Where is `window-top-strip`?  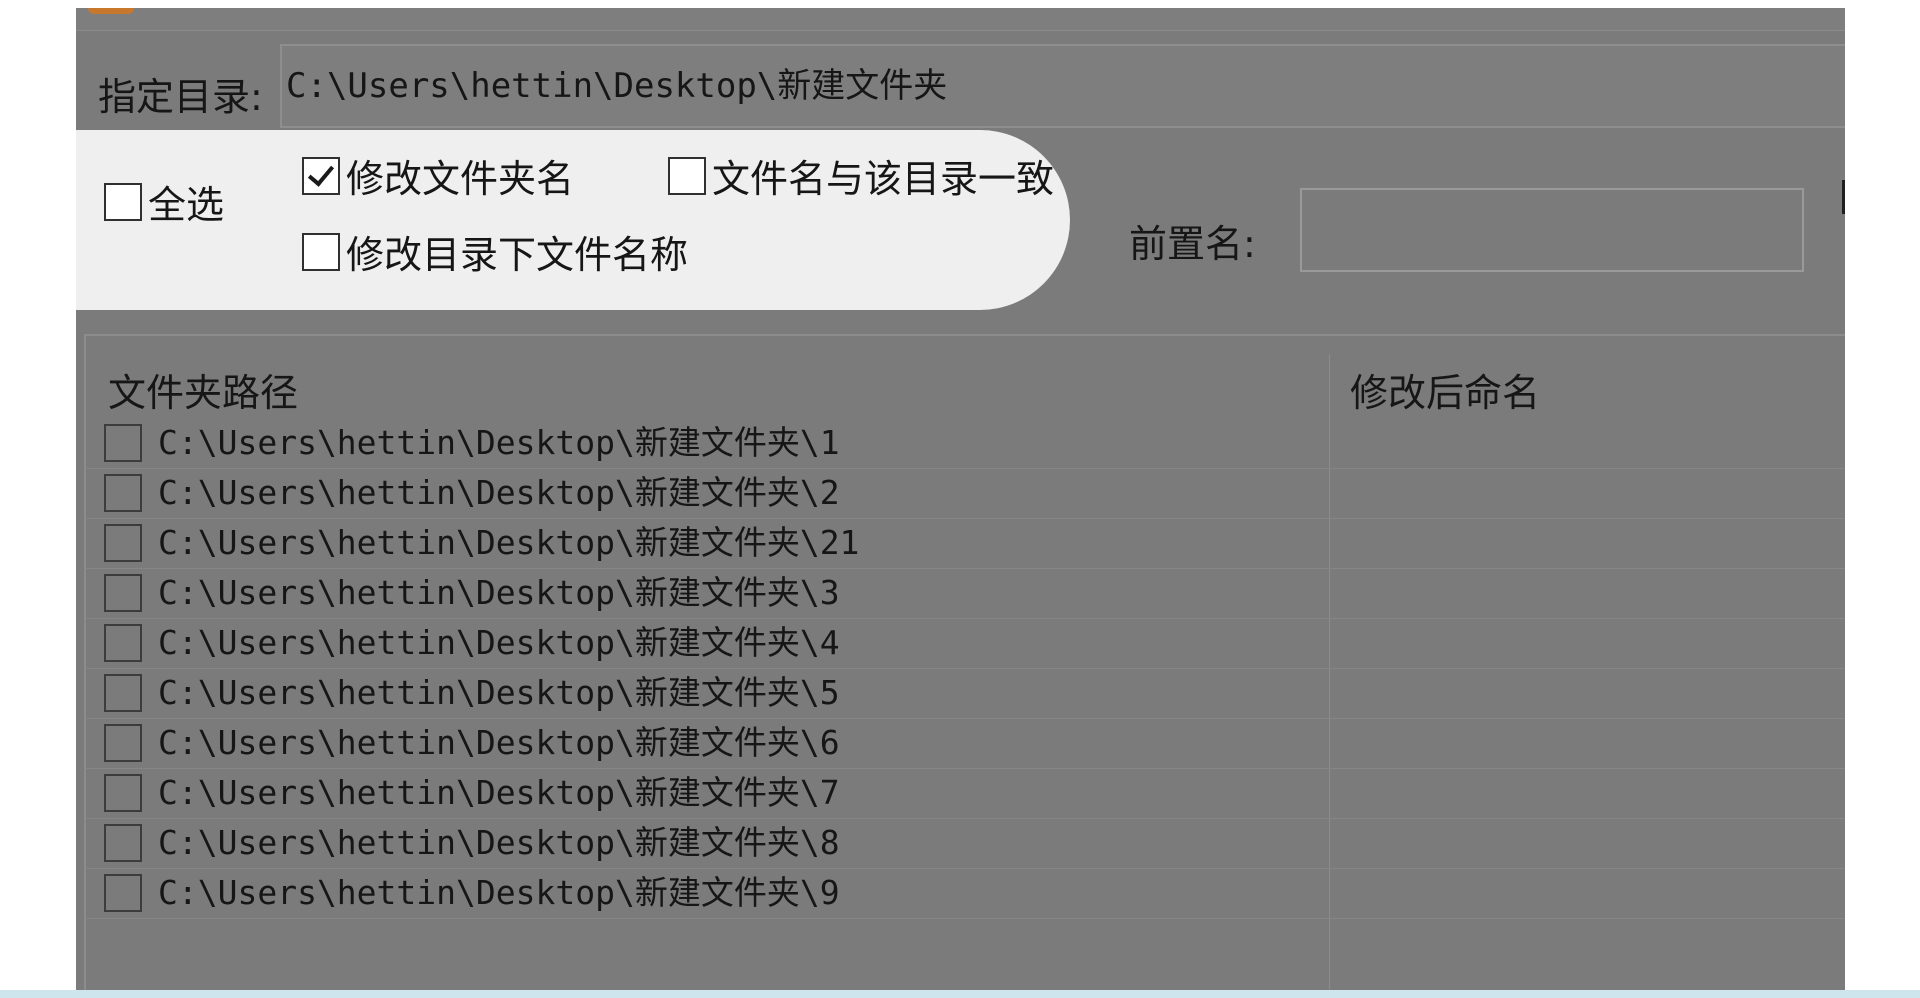 window-top-strip is located at coordinates (960, 19).